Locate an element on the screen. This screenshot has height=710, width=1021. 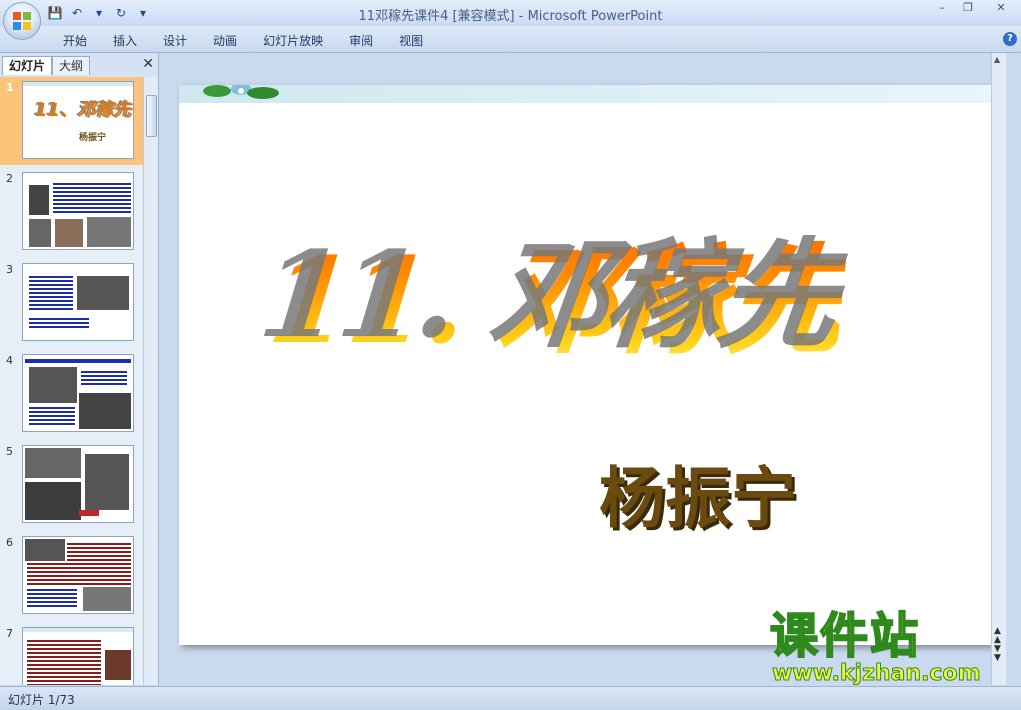
watermark-logo: 课件站 www.kjzhan.com is located at coordinates (875, 647).